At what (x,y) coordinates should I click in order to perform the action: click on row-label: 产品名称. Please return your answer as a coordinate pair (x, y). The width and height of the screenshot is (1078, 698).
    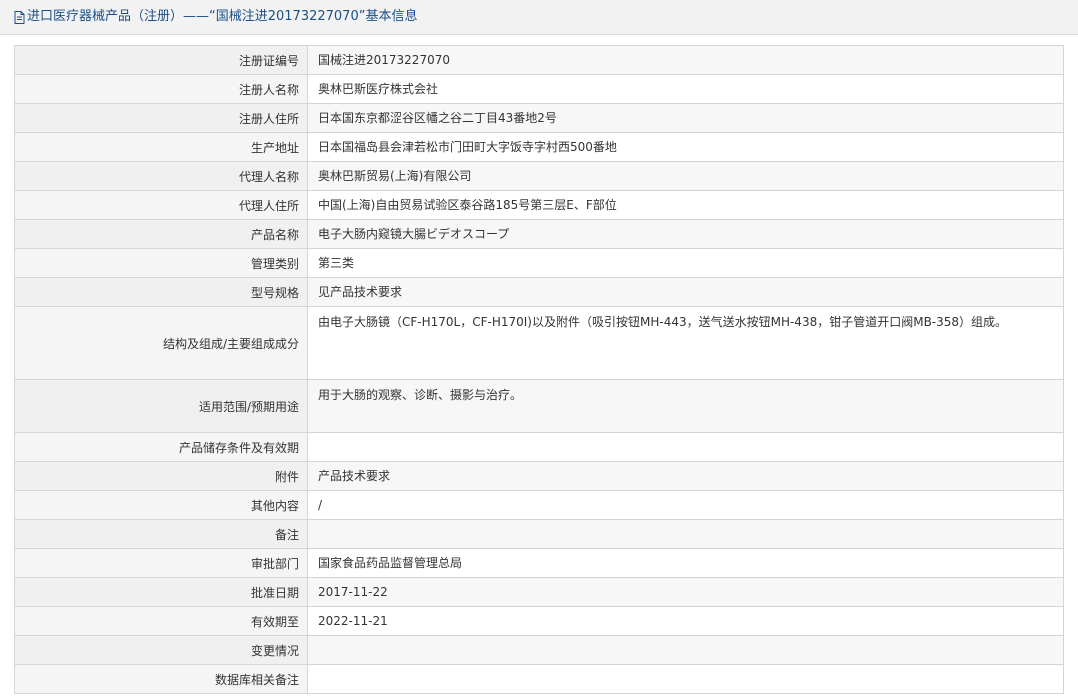
    Looking at the image, I should click on (161, 234).